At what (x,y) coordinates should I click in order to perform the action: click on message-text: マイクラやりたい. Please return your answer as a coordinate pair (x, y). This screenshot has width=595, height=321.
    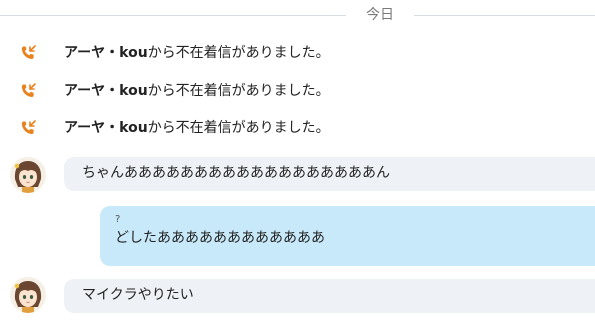
    Looking at the image, I should click on (138, 295).